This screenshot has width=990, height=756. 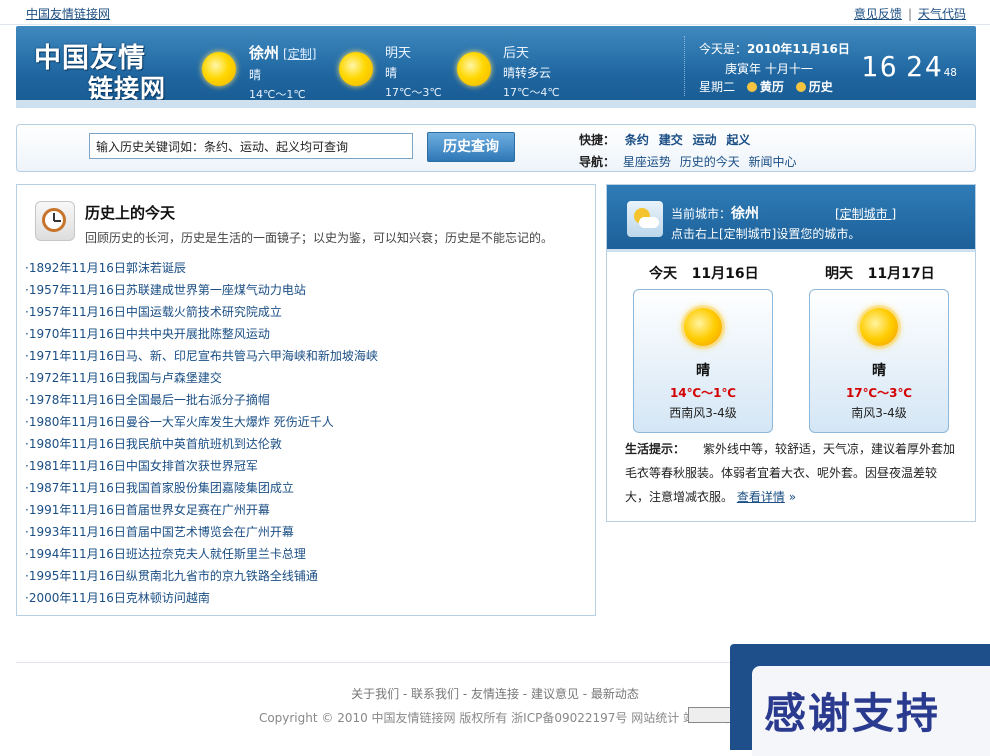 What do you see at coordinates (319, 238) in the screenshot?
I see `history-subtitle: 回顾历史的长河，历史是生活的一面镜子；以史为鉴，可以知兴衰；历史是不能忘记的。` at bounding box center [319, 238].